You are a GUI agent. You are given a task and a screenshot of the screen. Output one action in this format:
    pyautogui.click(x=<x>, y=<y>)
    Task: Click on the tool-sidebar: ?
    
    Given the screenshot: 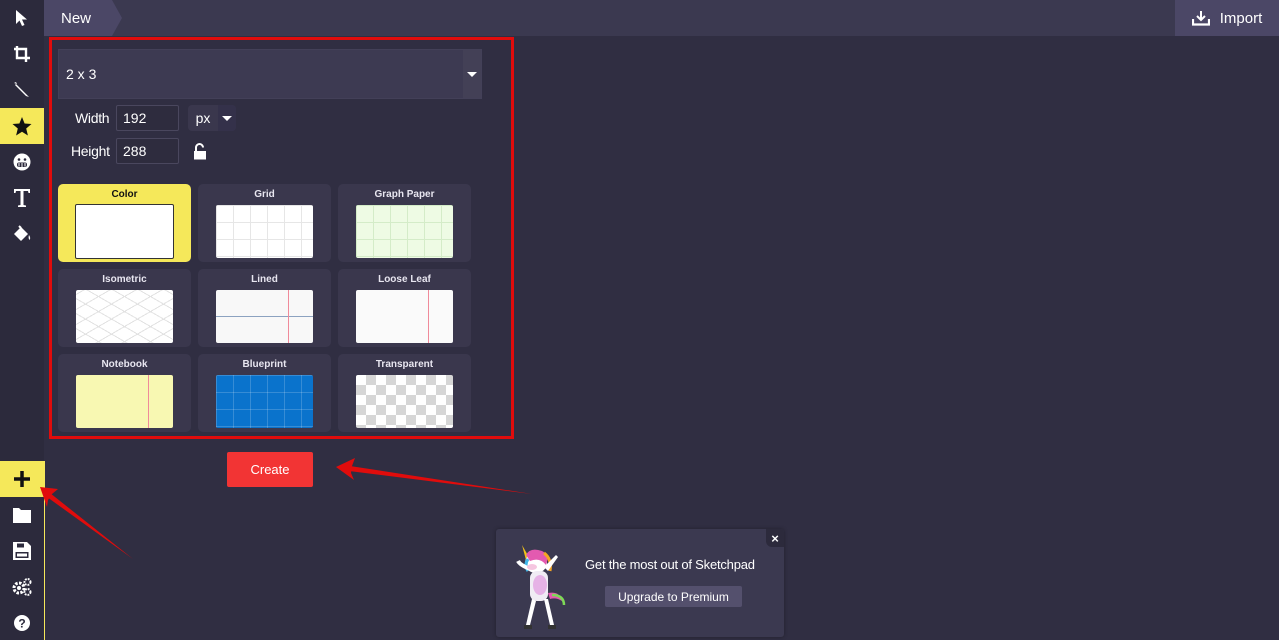 What is the action you would take?
    pyautogui.click(x=22, y=320)
    